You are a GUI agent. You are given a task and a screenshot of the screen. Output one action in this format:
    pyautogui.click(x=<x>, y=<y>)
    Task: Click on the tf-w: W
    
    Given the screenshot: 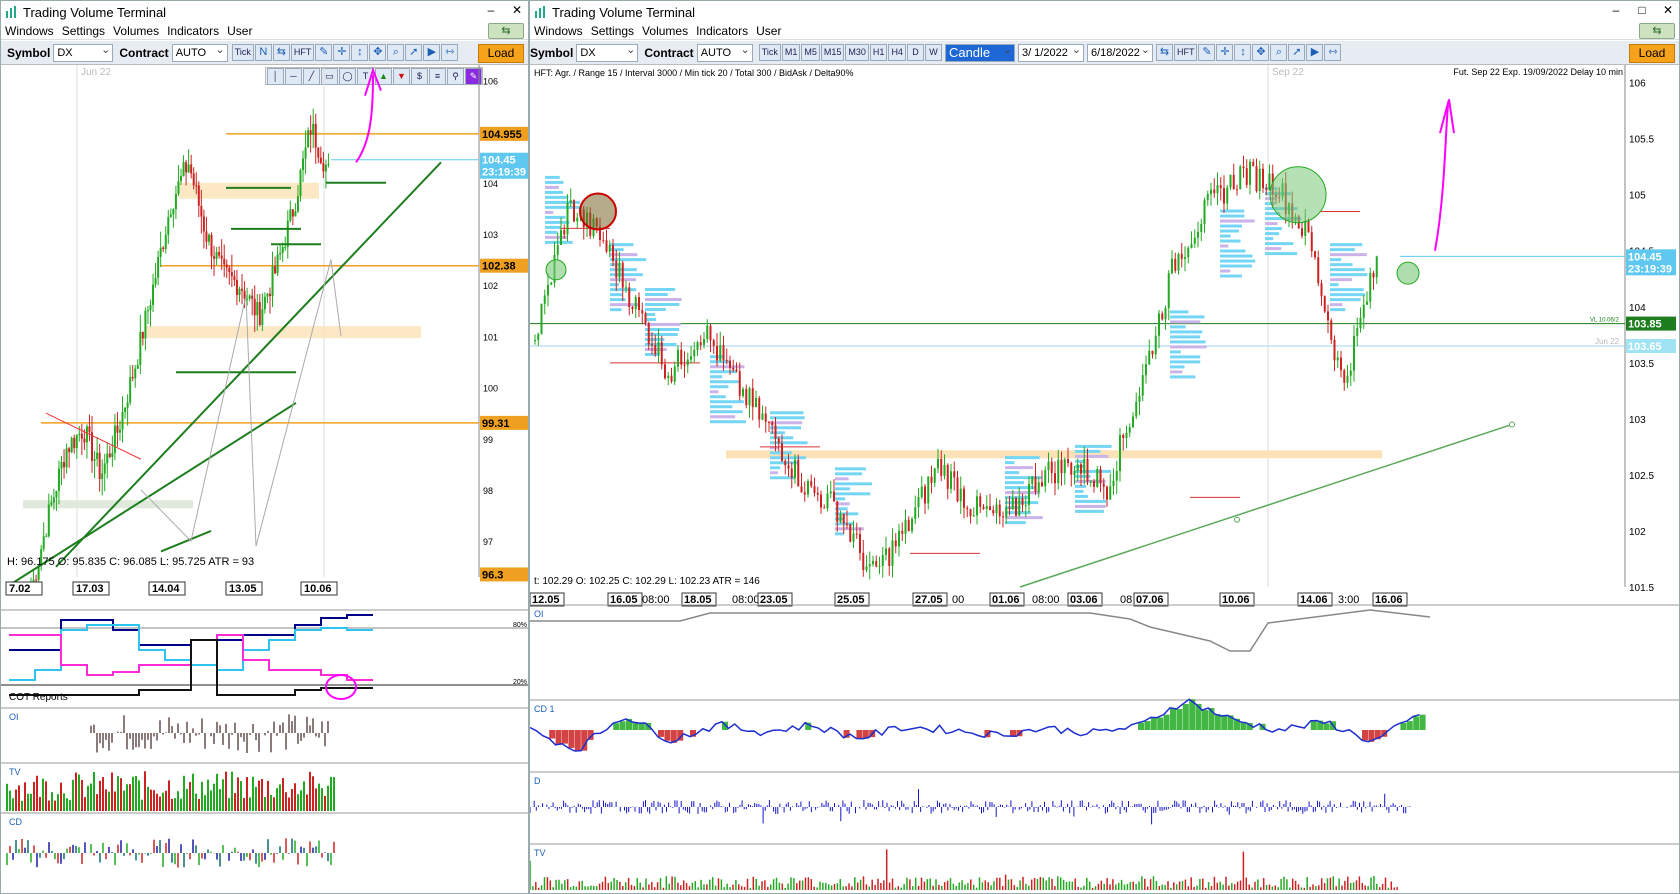 What is the action you would take?
    pyautogui.click(x=933, y=52)
    